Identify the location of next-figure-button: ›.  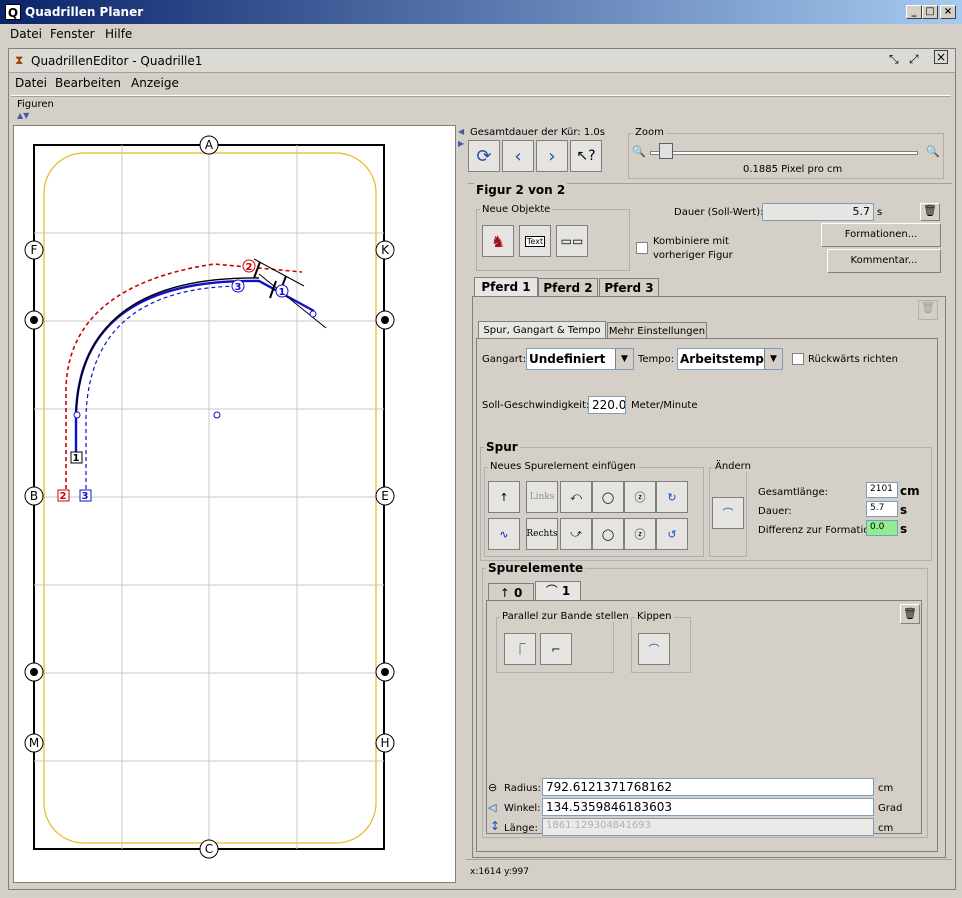
(552, 156).